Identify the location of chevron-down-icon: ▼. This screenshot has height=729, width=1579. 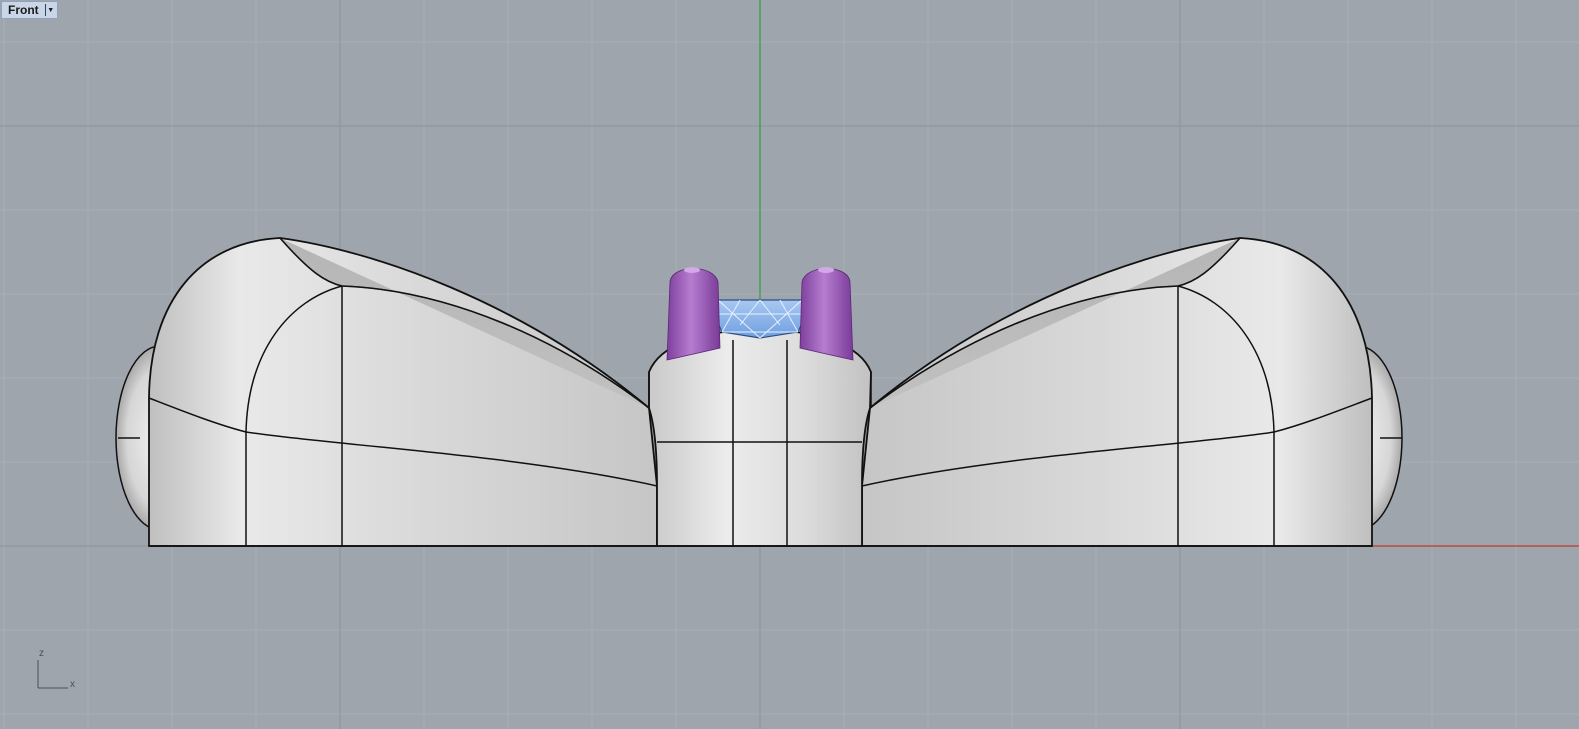
(51, 10).